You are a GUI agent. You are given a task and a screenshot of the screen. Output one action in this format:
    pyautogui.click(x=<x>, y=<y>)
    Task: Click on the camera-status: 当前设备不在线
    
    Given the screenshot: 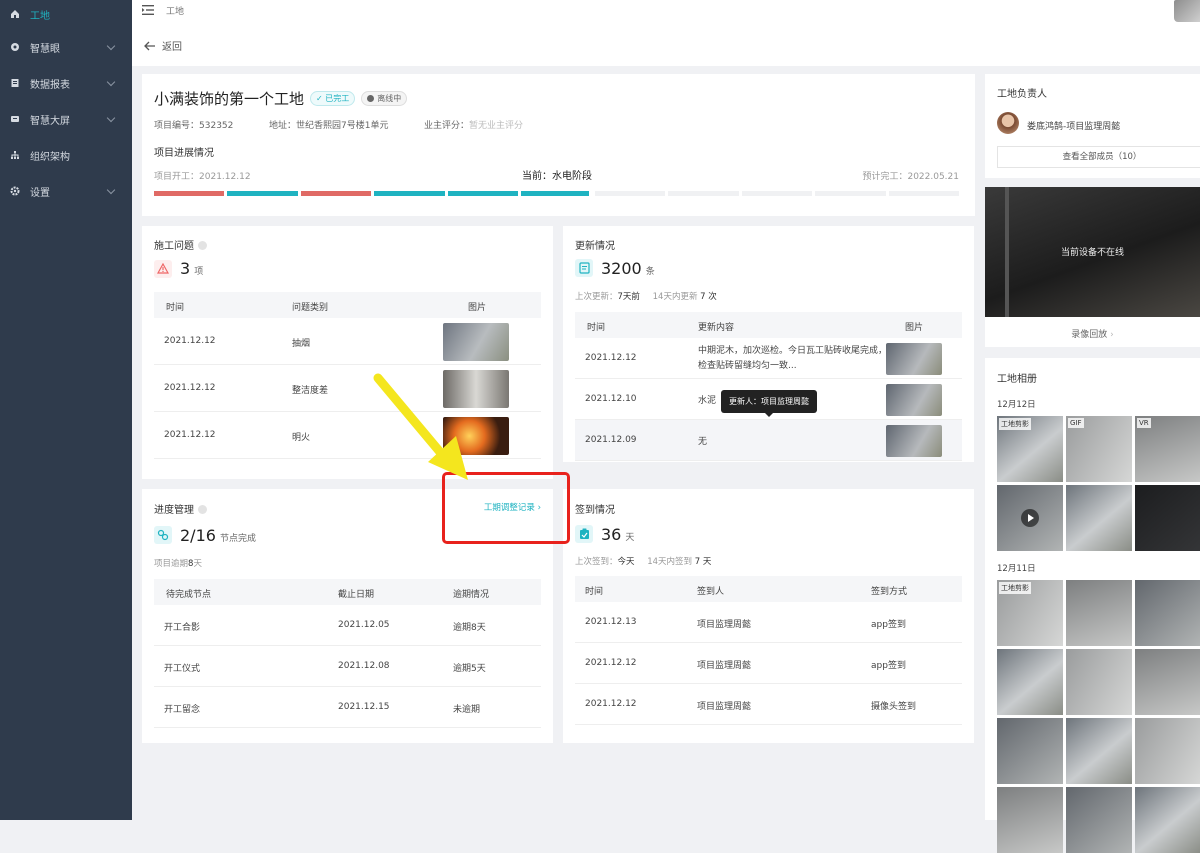 What is the action you would take?
    pyautogui.click(x=1092, y=253)
    